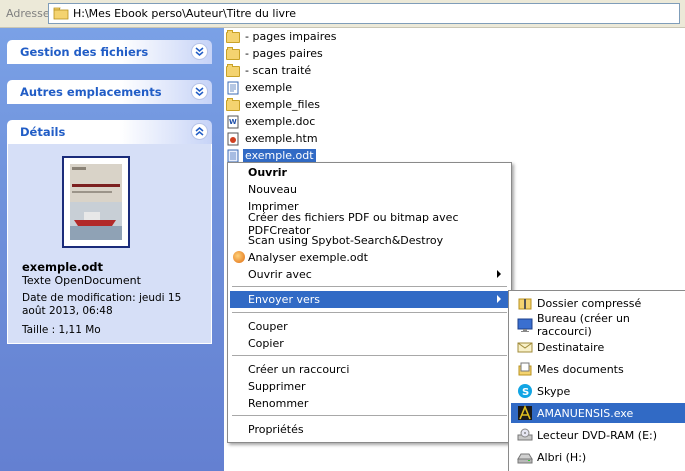 This screenshot has width=685, height=471. What do you see at coordinates (91, 92) in the screenshot?
I see `section-title: Autres emplacements` at bounding box center [91, 92].